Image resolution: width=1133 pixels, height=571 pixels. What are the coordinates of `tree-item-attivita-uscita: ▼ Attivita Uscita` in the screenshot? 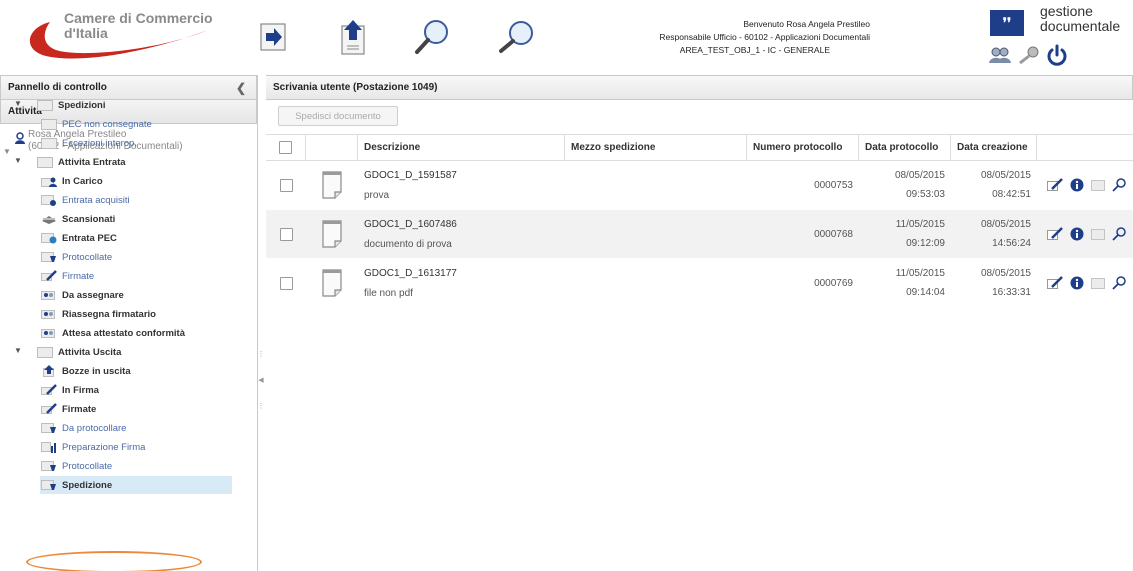 It's located at (68, 352).